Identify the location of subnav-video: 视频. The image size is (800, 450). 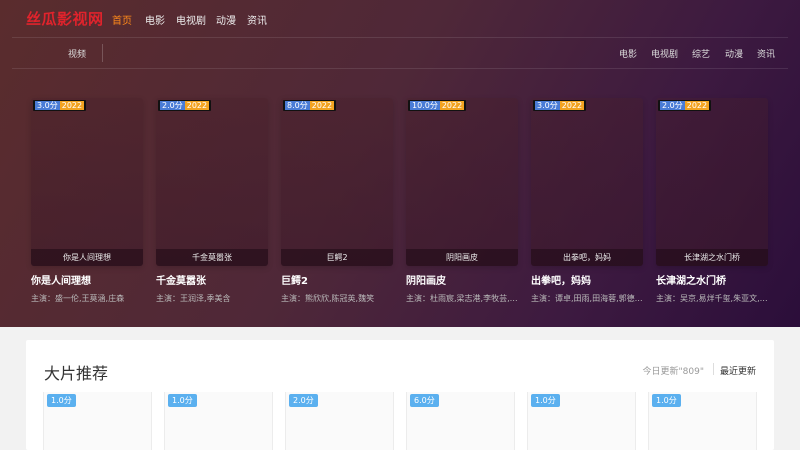
(77, 53).